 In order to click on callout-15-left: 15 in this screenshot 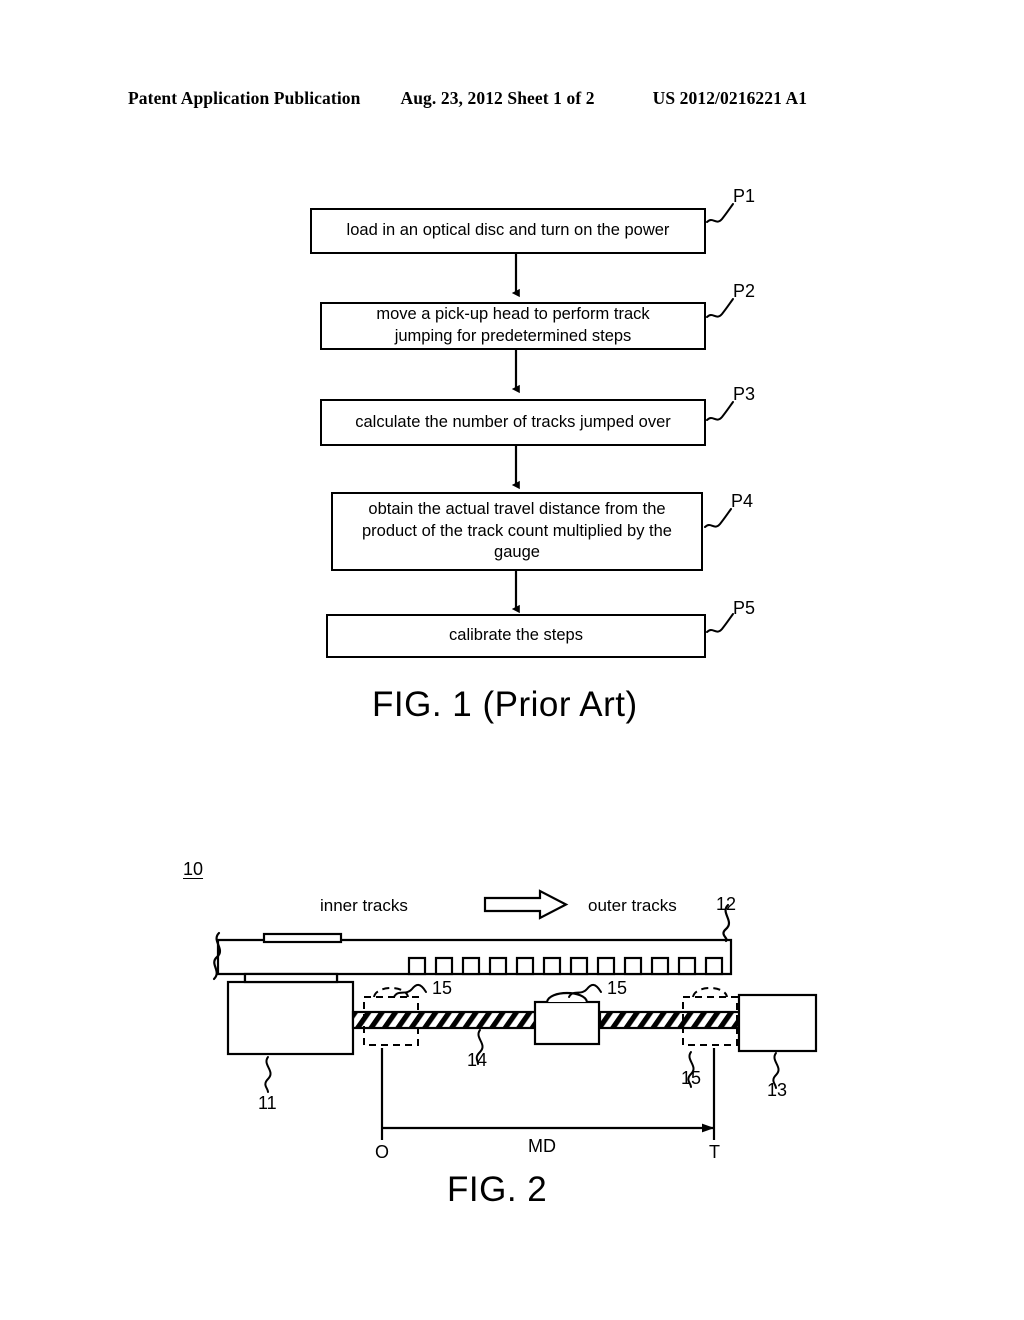, I will do `click(442, 988)`.